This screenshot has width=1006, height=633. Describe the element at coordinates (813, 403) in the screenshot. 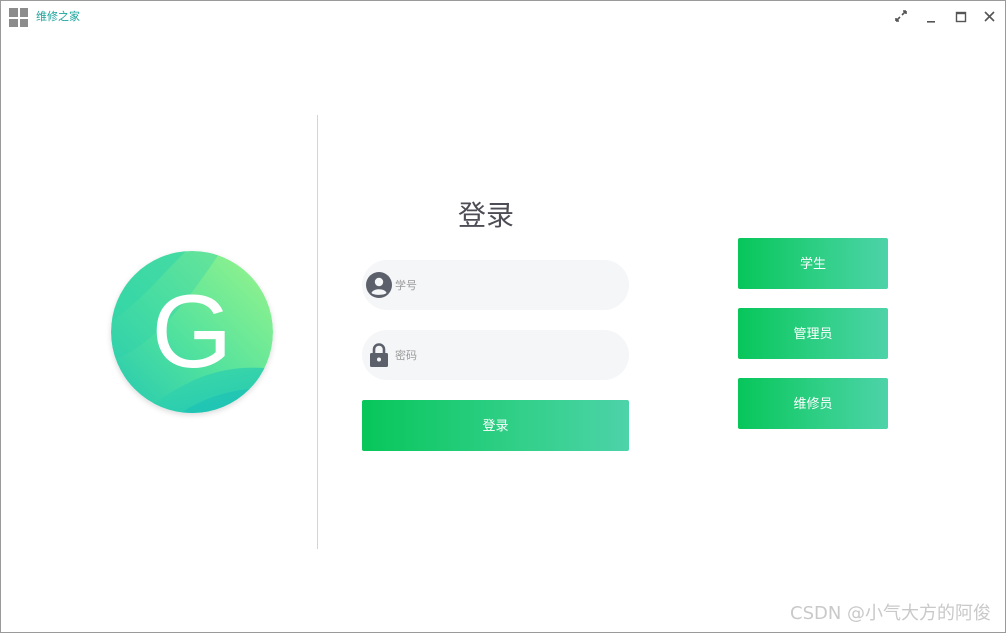

I see `repairman-role-button: 维修员` at that location.